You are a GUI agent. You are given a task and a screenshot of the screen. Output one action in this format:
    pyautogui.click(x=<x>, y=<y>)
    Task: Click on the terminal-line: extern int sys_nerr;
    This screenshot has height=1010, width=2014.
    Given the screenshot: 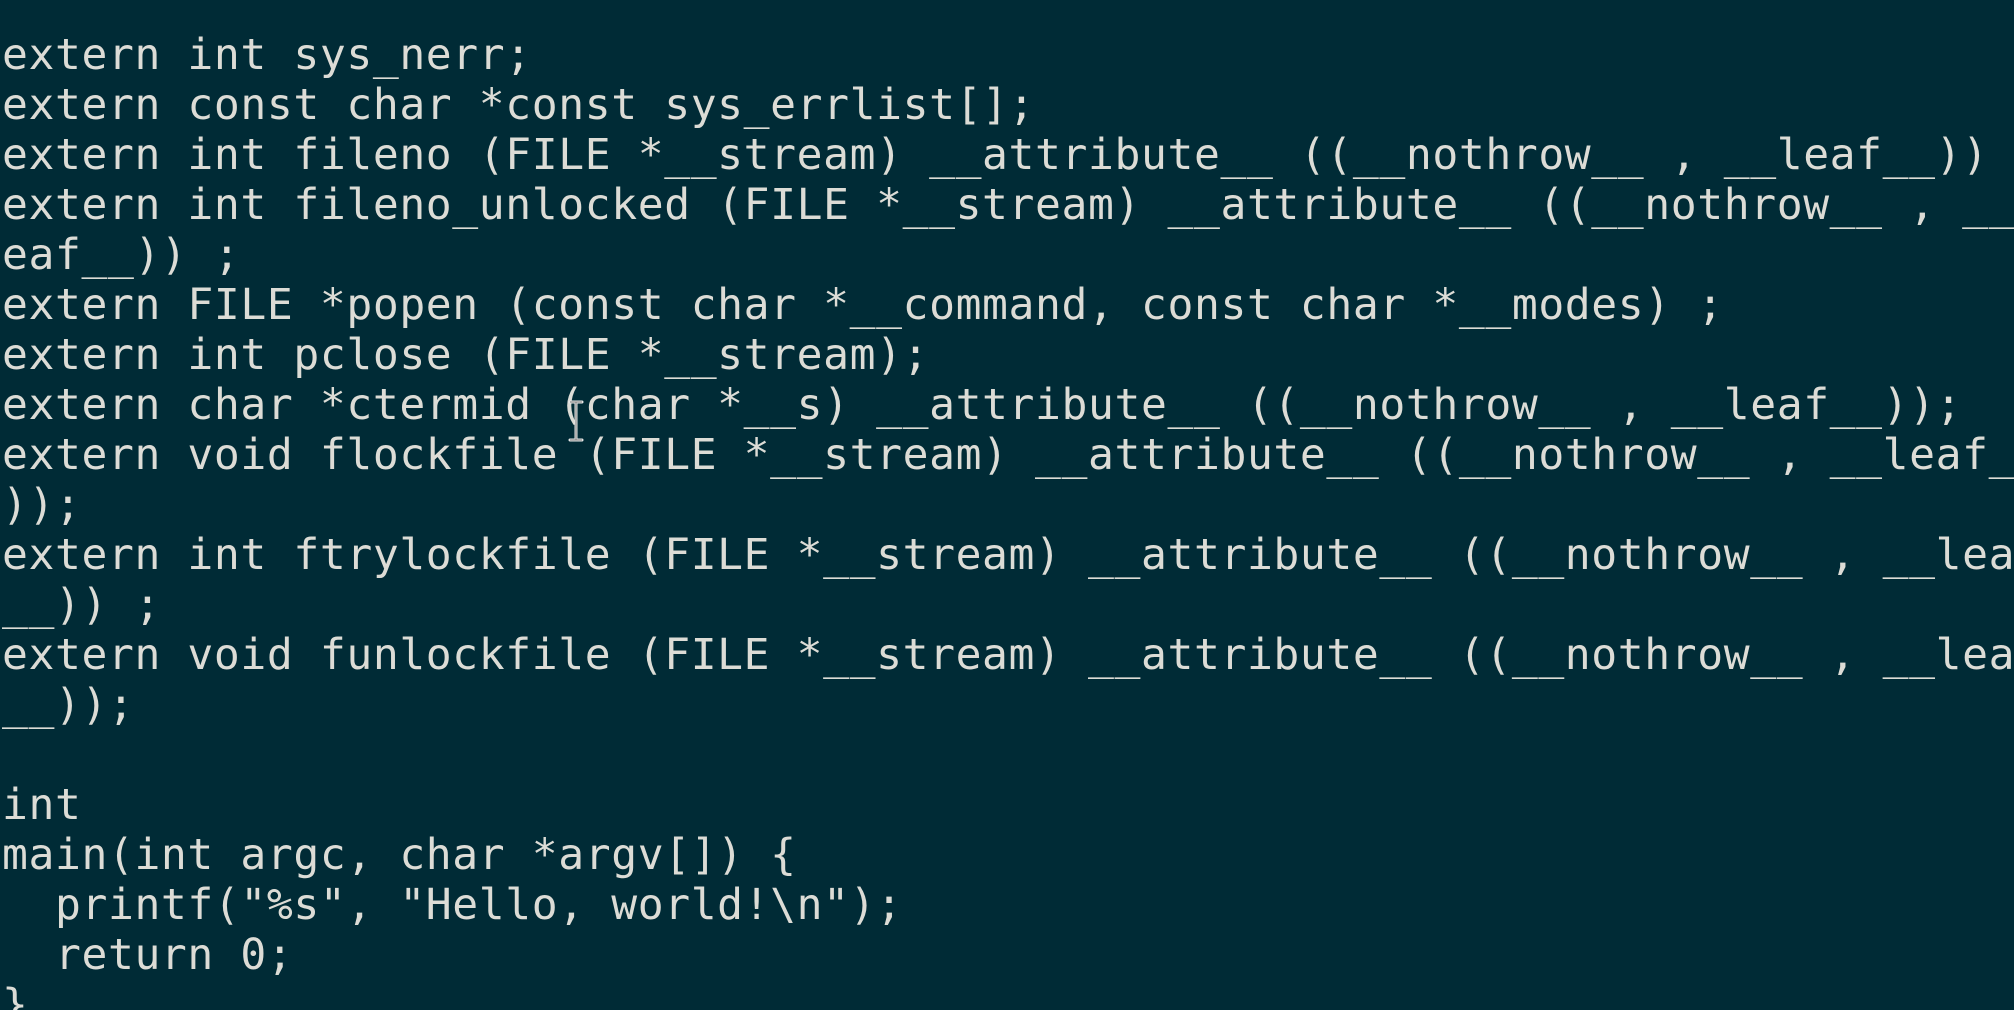 What is the action you would take?
    pyautogui.click(x=267, y=55)
    